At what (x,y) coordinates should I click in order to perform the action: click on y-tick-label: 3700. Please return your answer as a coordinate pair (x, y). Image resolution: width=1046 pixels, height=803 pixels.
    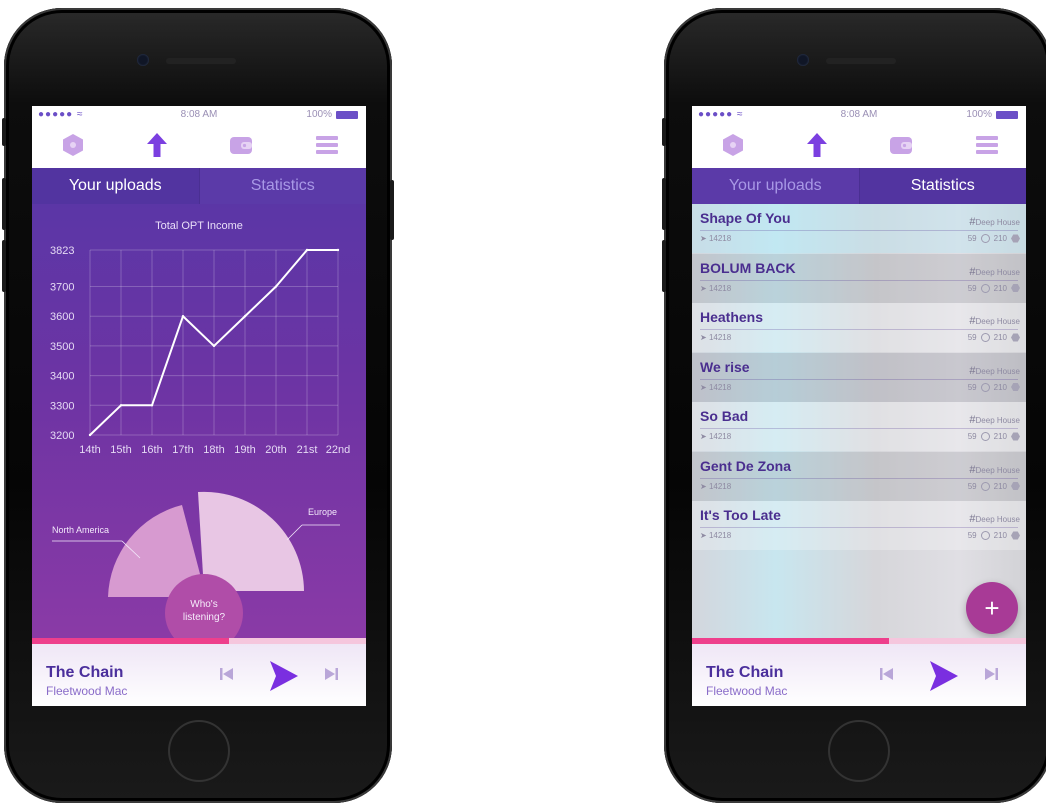
    Looking at the image, I should click on (62, 288).